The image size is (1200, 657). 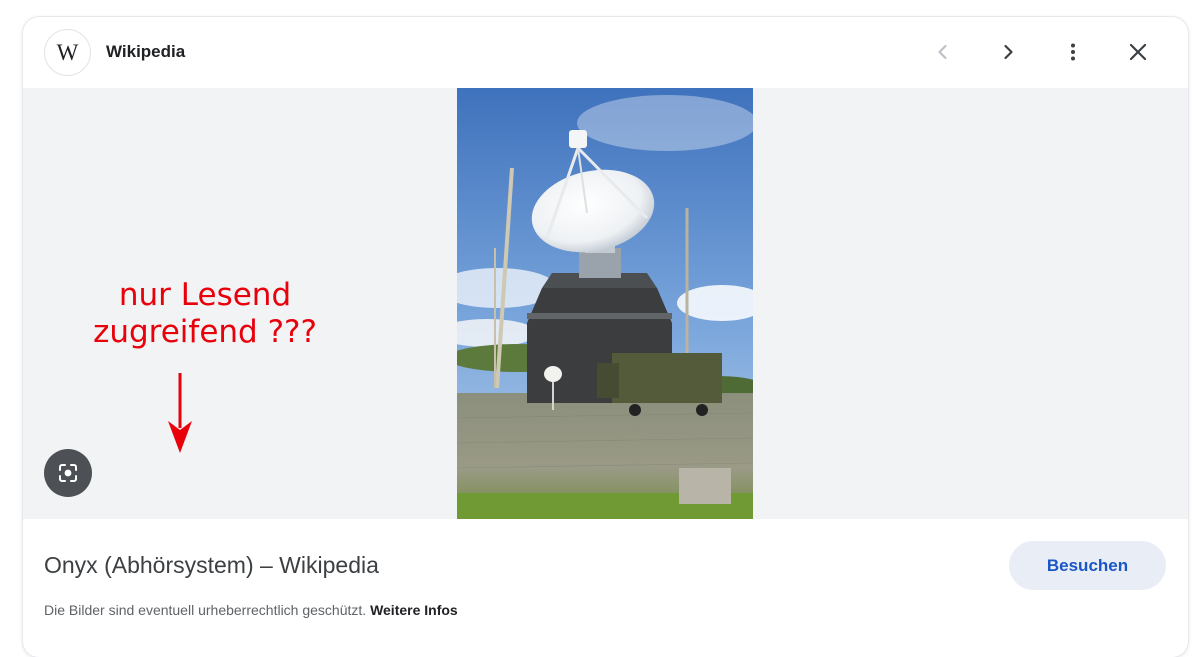 What do you see at coordinates (205, 332) in the screenshot?
I see `annotation-line-2: zugreifend ???` at bounding box center [205, 332].